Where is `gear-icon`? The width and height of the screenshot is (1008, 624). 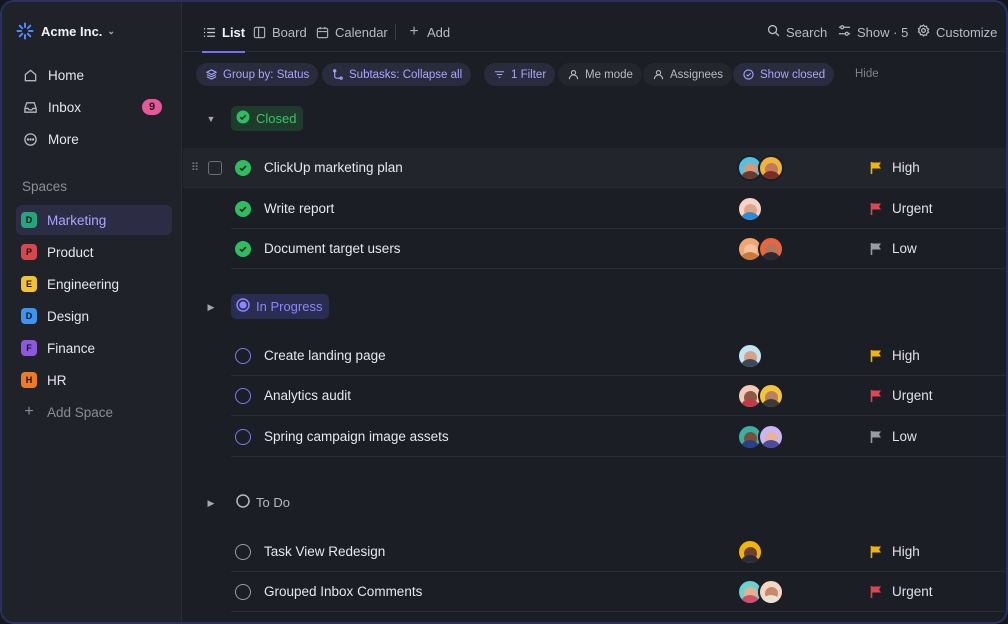 gear-icon is located at coordinates (923, 32).